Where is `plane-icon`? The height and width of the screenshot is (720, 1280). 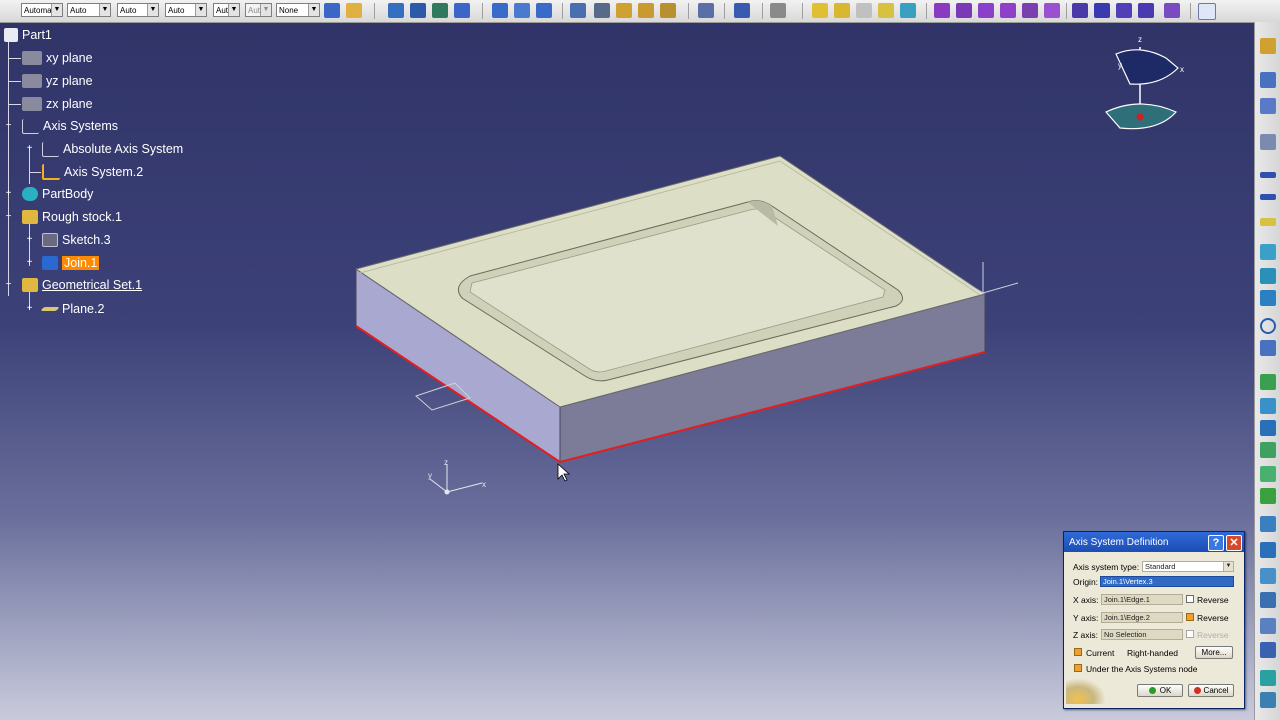 plane-icon is located at coordinates (1268, 222).